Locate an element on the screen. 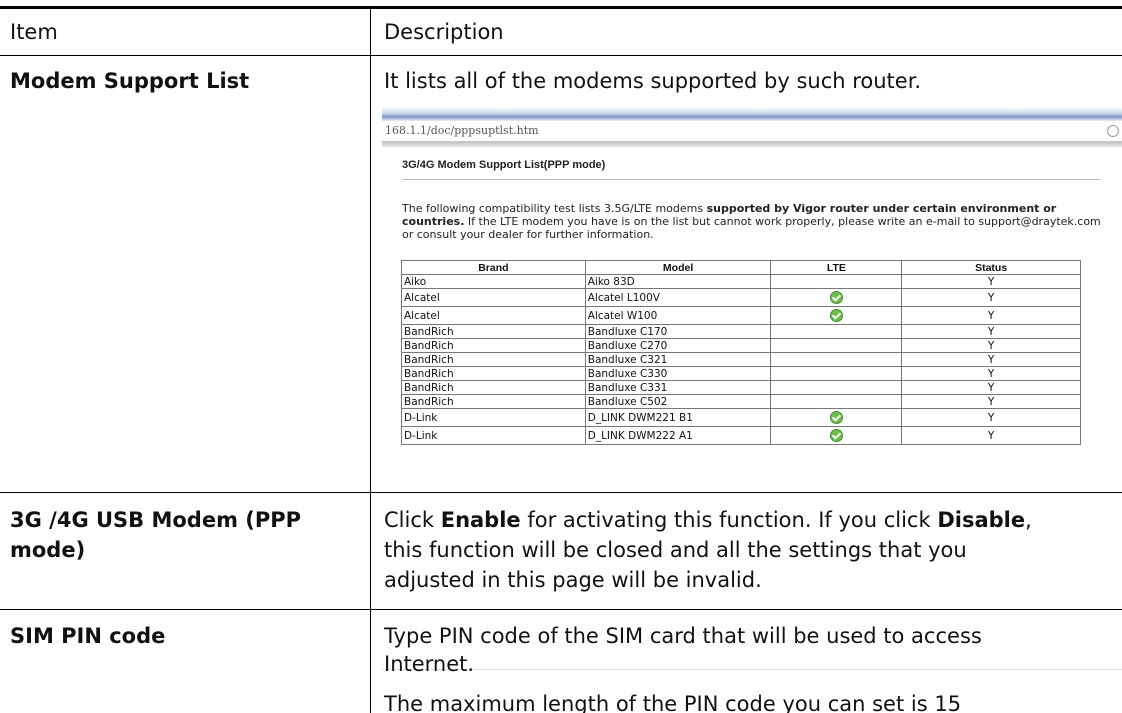 This screenshot has width=1122, height=713. column-header-status: Status is located at coordinates (991, 267).